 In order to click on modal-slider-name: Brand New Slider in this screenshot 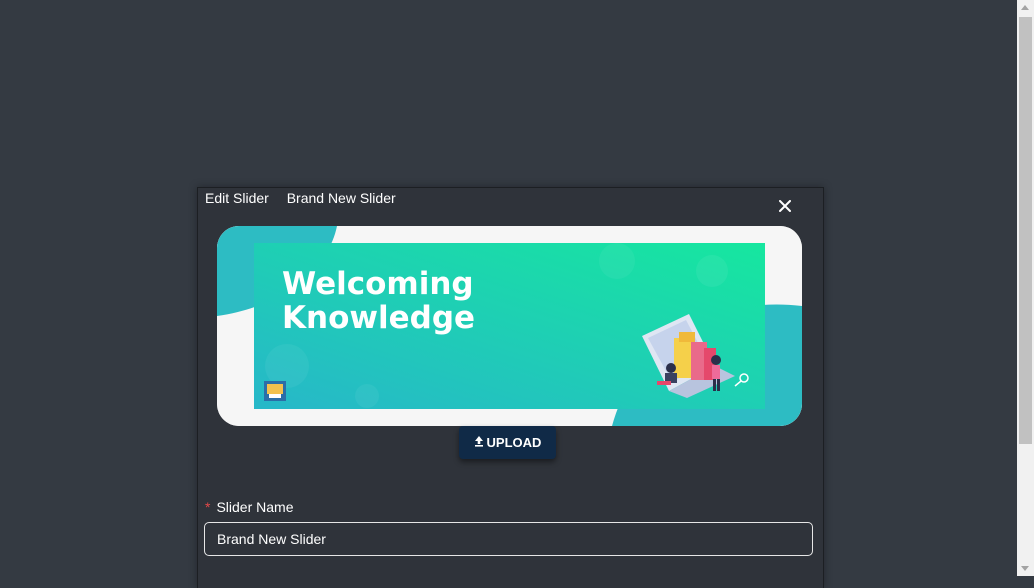, I will do `click(341, 198)`.